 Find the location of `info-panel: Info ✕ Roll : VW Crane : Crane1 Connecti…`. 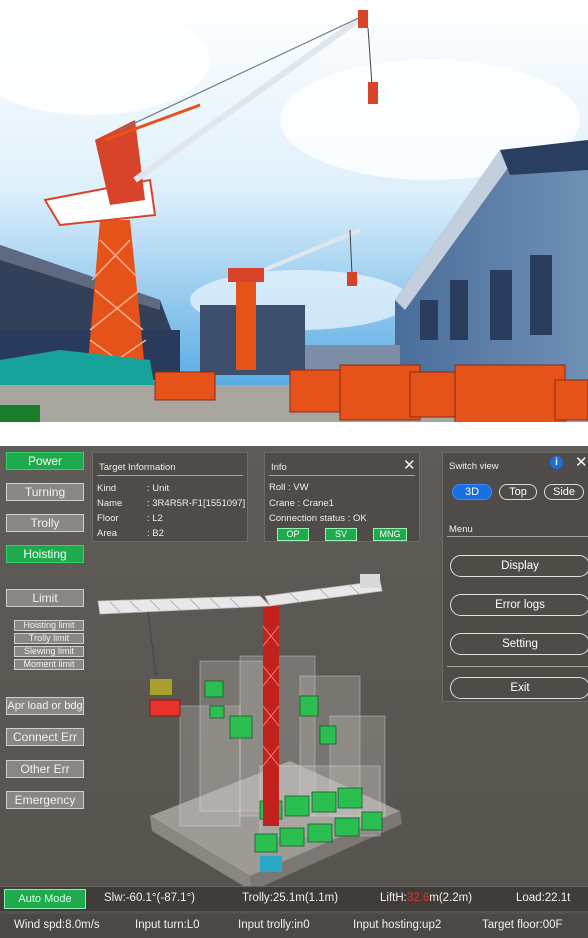

info-panel: Info ✕ Roll : VW Crane : Crane1 Connecti… is located at coordinates (342, 497).